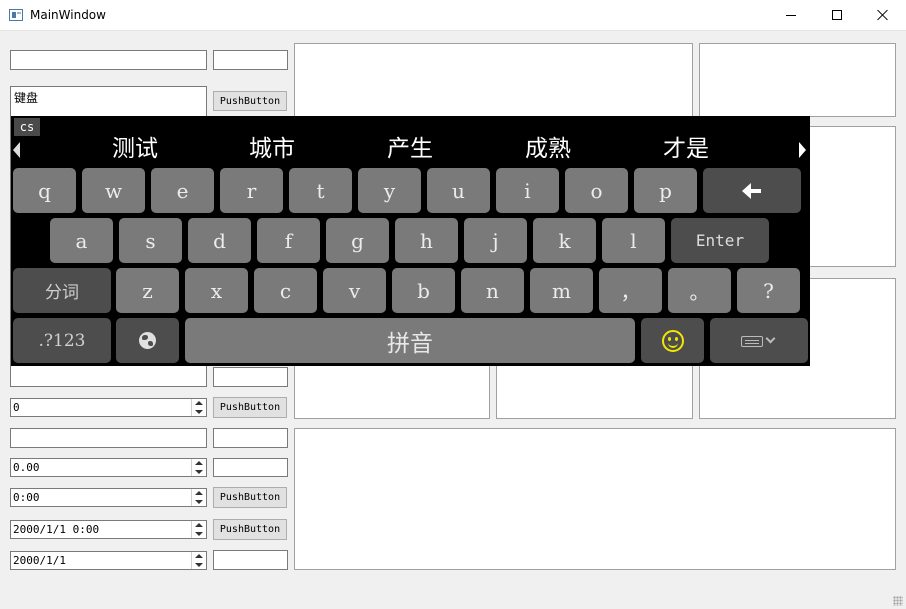 The height and width of the screenshot is (609, 906). What do you see at coordinates (108, 467) in the screenshot?
I see `double-spinbox: 0.00` at bounding box center [108, 467].